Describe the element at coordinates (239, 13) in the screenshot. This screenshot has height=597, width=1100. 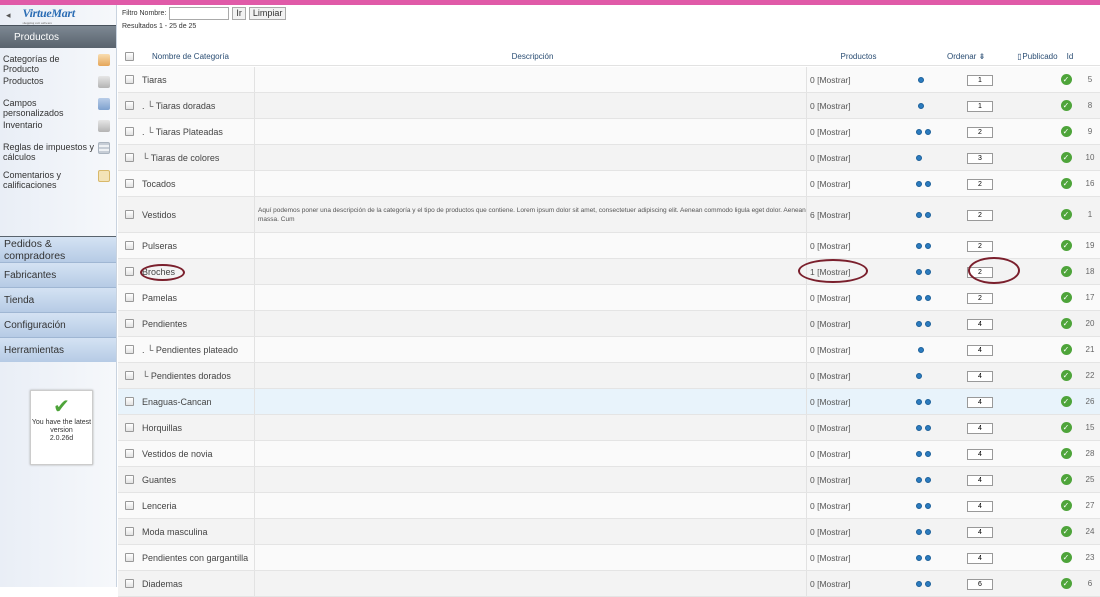
I see `go-button: Ir` at that location.